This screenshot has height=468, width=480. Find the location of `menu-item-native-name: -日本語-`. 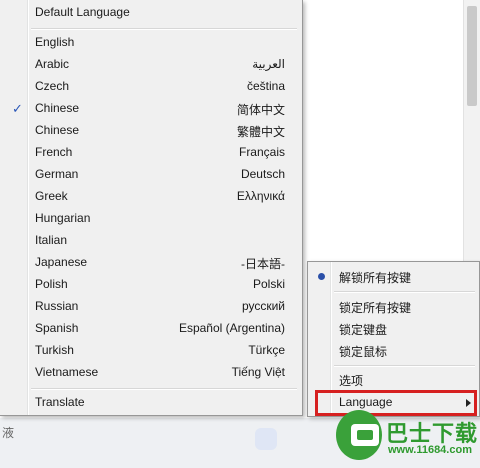

menu-item-native-name: -日本語- is located at coordinates (263, 264).